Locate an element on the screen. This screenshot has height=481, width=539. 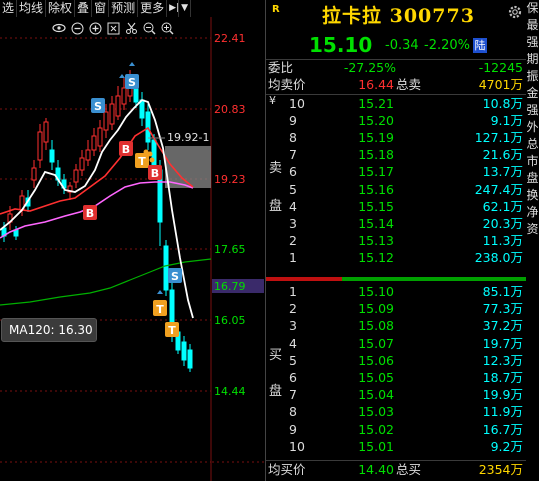
dropdown-icon: ▼ is located at coordinates (185, 8).